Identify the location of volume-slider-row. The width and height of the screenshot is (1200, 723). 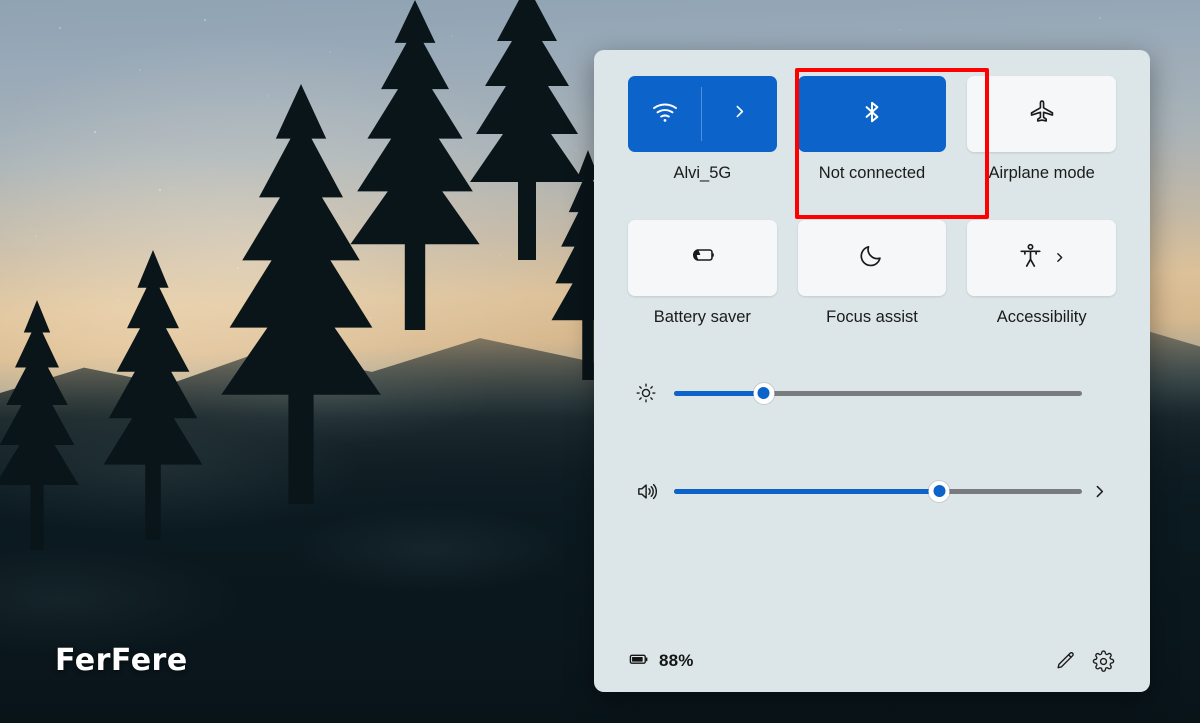
(872, 491).